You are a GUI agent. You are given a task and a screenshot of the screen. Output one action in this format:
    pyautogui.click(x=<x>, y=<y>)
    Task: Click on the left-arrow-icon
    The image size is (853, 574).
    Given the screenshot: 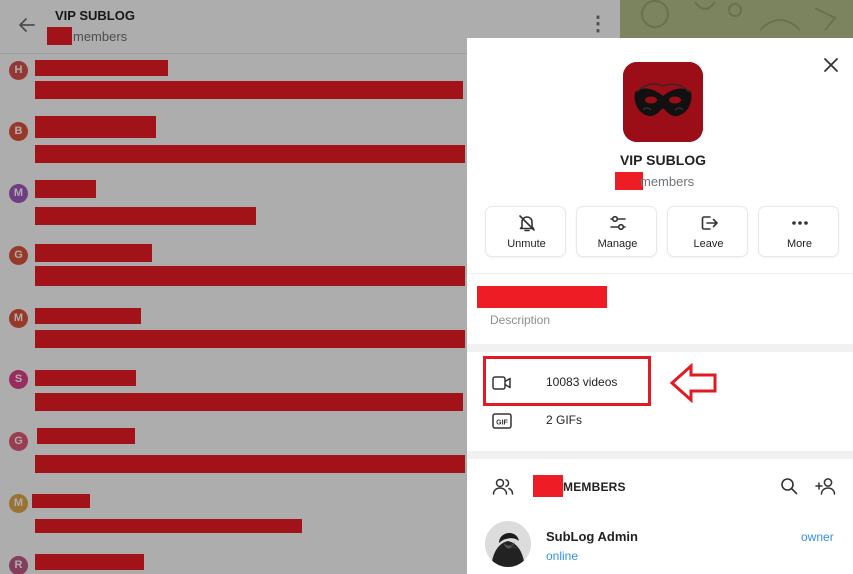 What is the action you would take?
    pyautogui.click(x=693, y=383)
    